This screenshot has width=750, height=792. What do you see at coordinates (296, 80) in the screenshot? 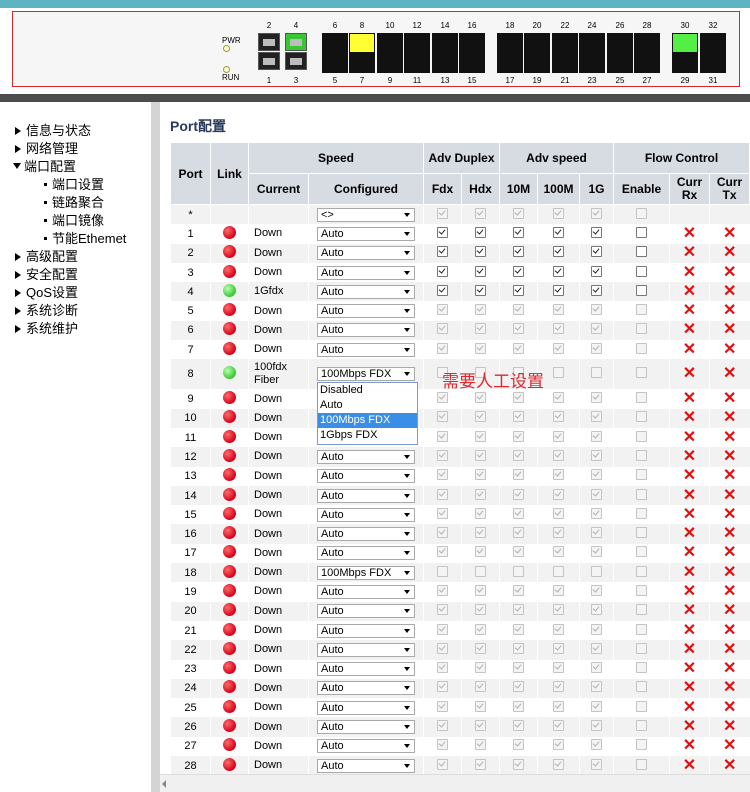
I see `port-number-bottom: 3` at bounding box center [296, 80].